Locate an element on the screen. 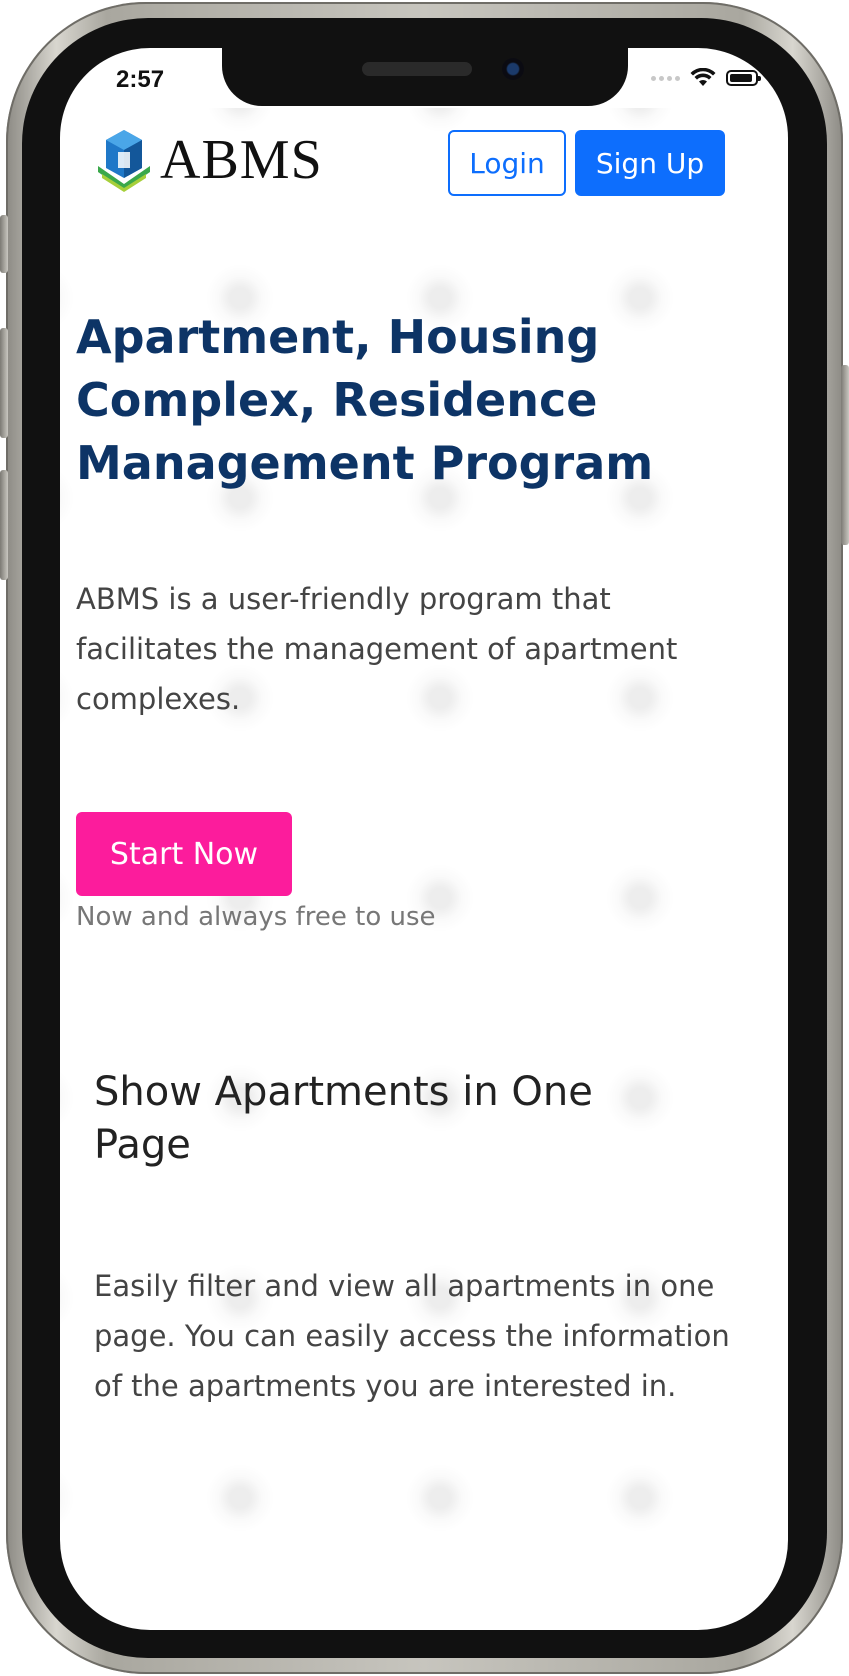  login-button: Login is located at coordinates (507, 163).